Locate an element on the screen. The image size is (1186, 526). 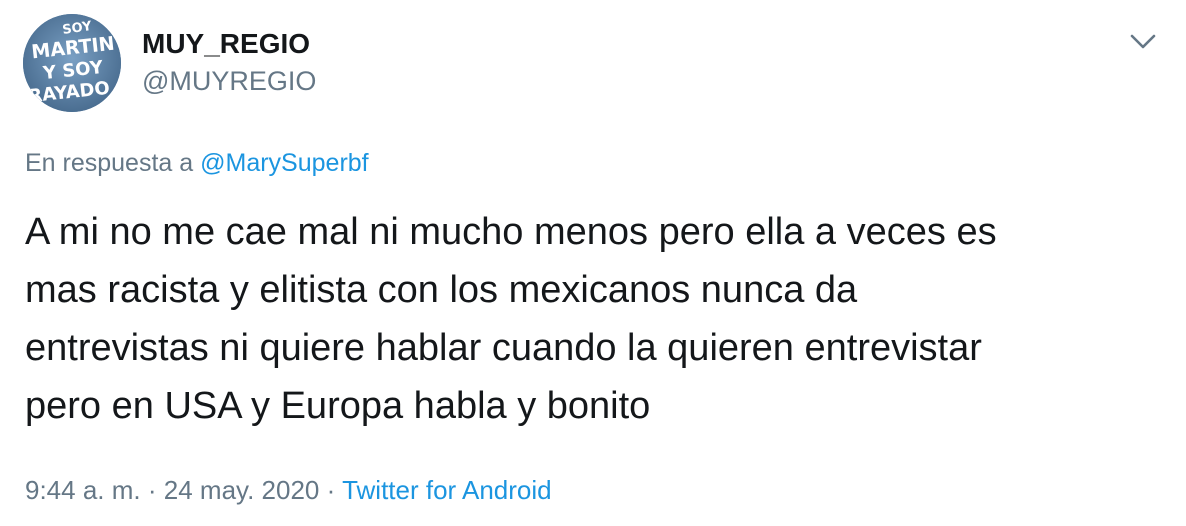
user-info: MUY_REGIO @MUYREGIO is located at coordinates (229, 63).